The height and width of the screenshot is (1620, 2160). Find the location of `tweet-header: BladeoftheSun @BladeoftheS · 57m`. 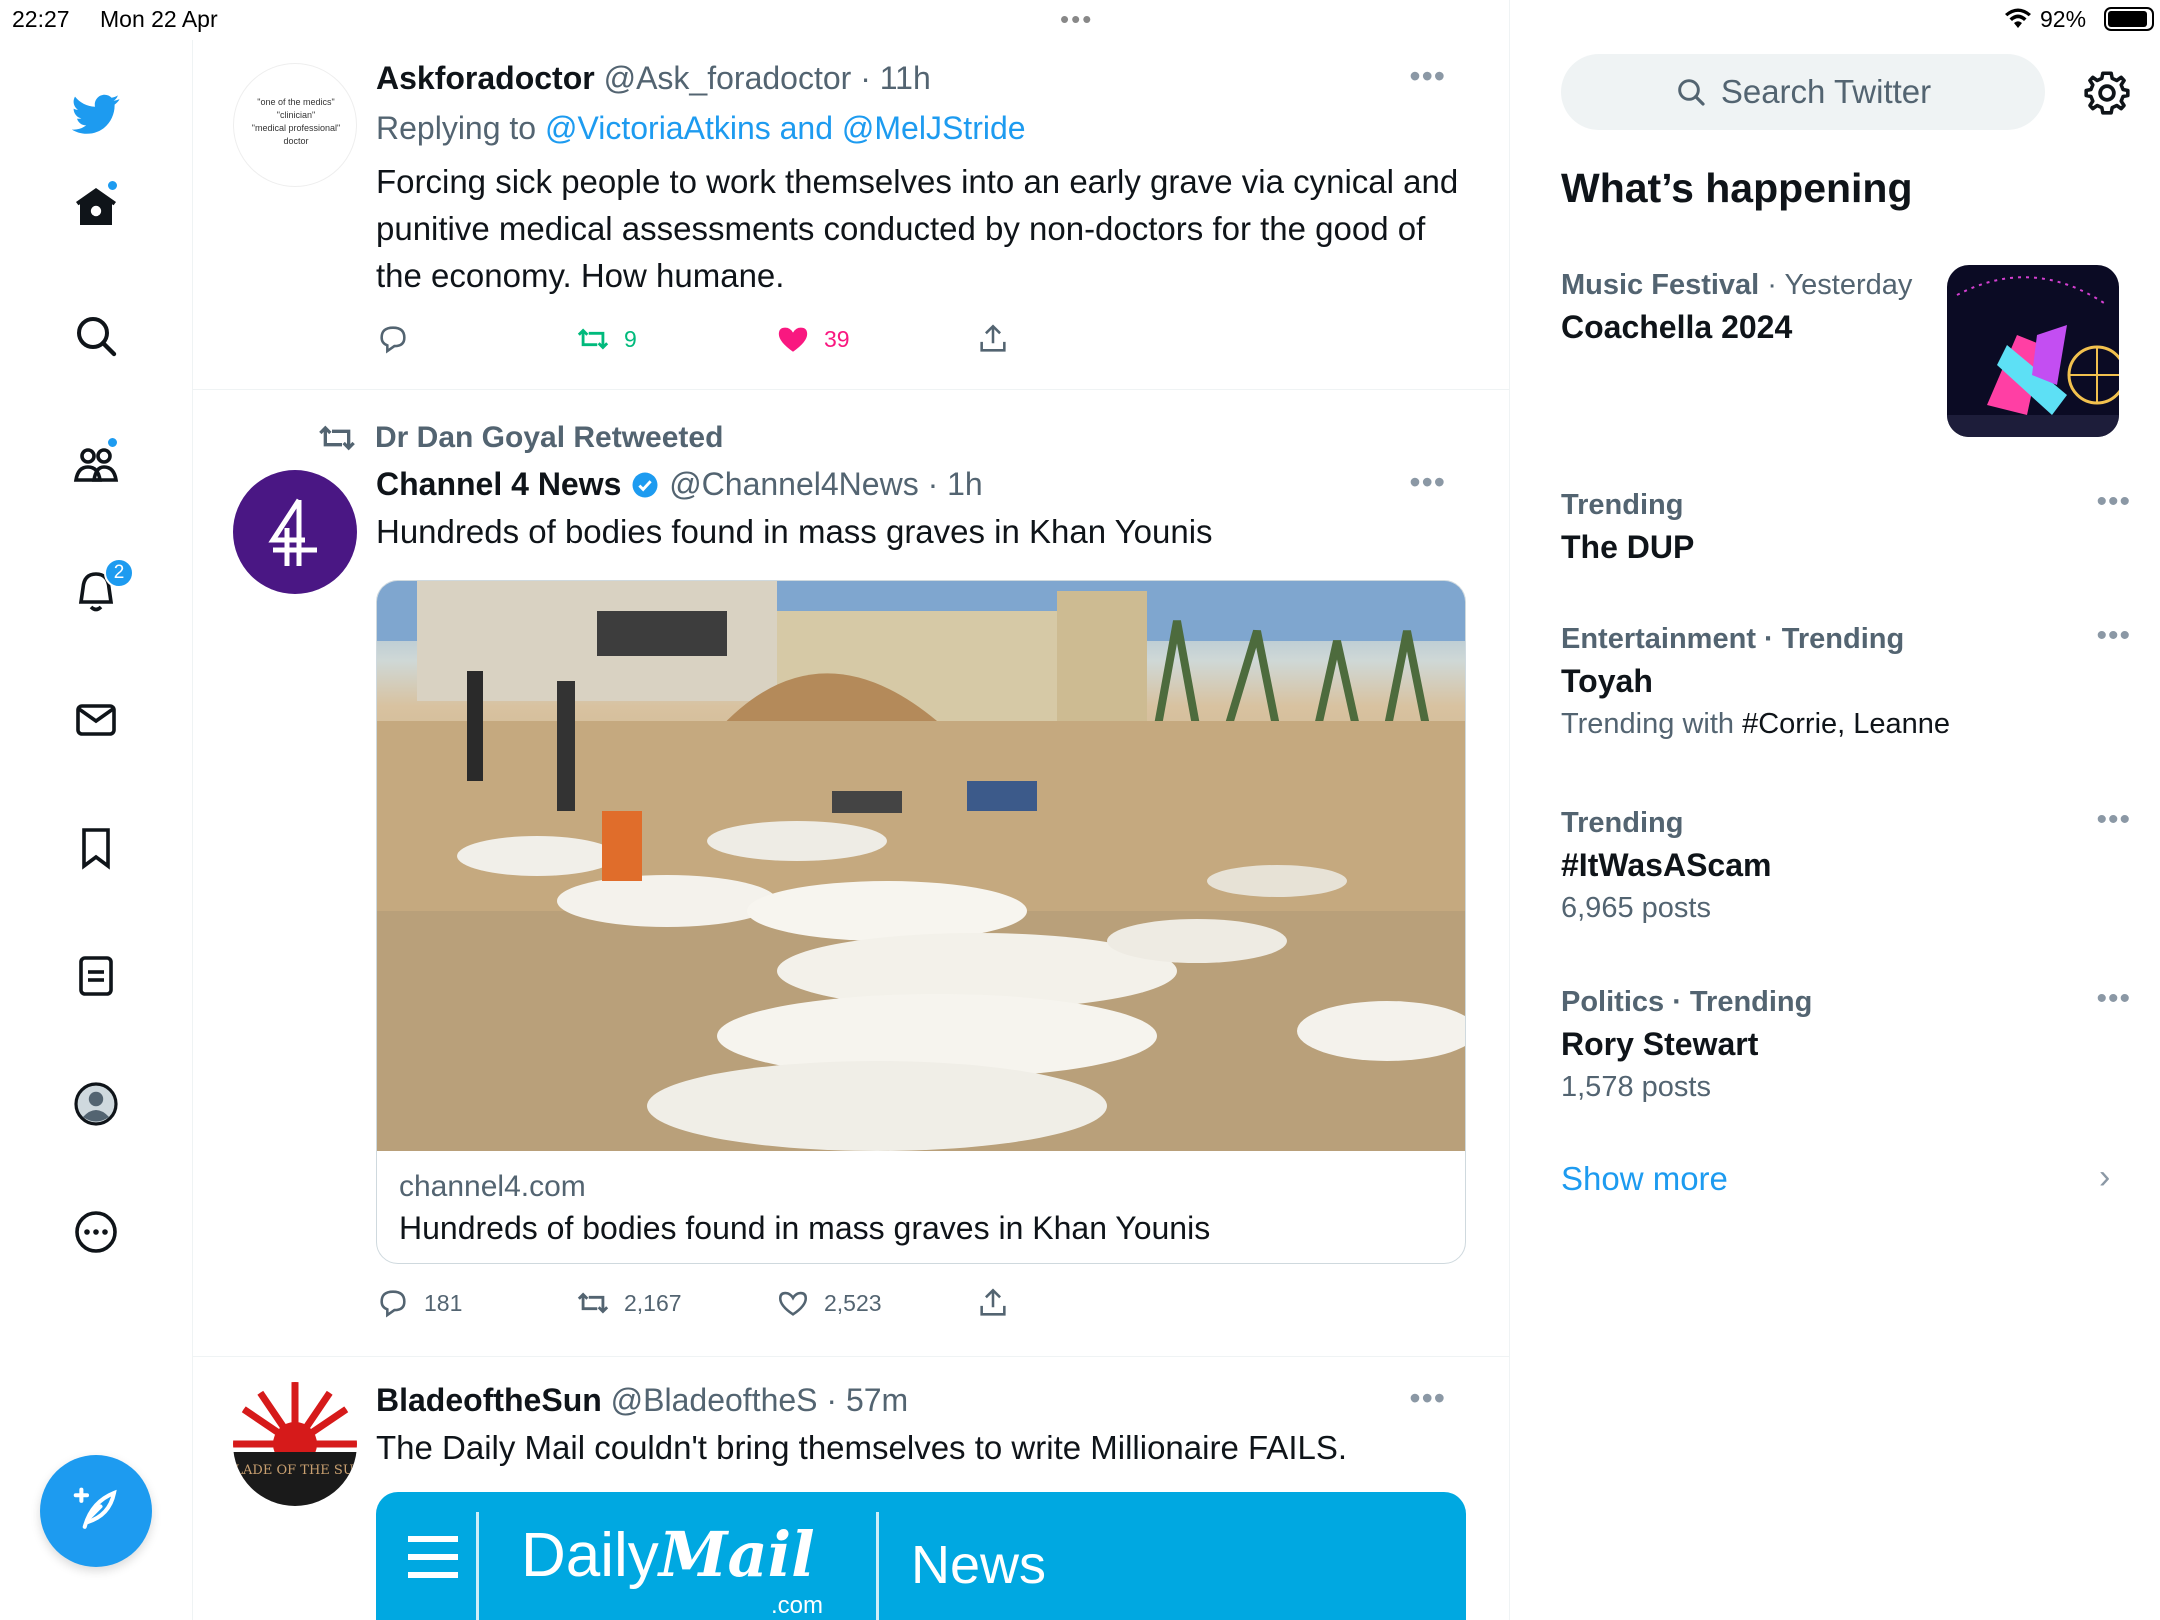

tweet-header: BladeoftheSun @BladeoftheS · 57m is located at coordinates (921, 1400).